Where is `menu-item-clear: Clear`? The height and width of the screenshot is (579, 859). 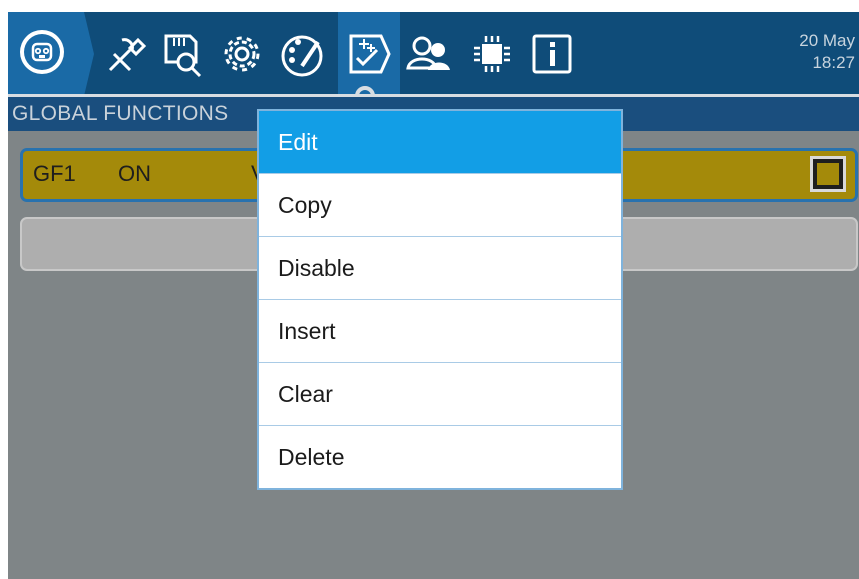 menu-item-clear: Clear is located at coordinates (440, 394).